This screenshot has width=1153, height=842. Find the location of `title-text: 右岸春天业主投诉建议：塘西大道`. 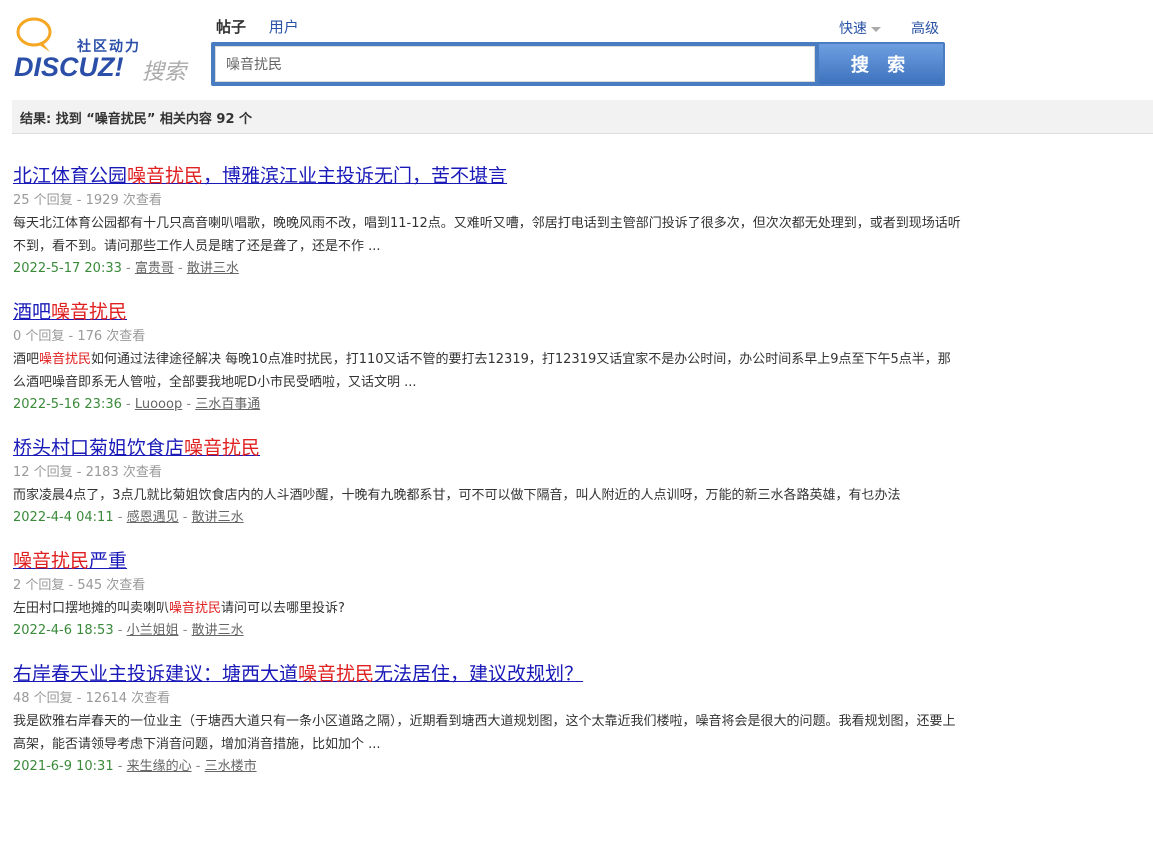

title-text: 右岸春天业主投诉建议：塘西大道 is located at coordinates (156, 674).